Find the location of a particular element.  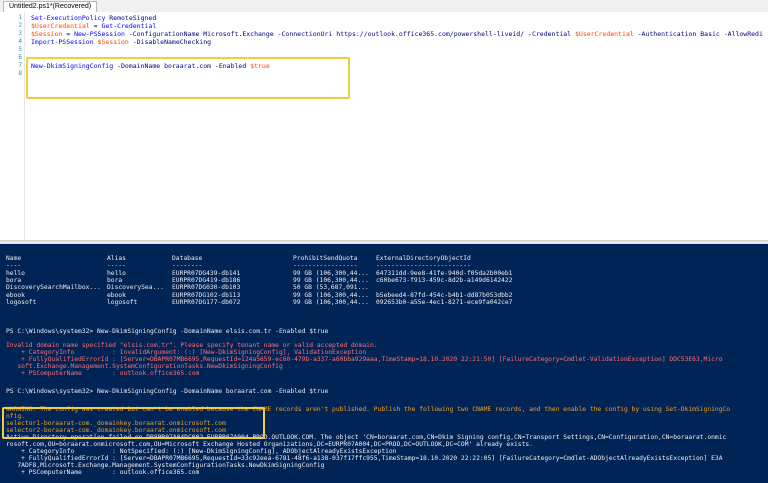

code-token: -Credential is located at coordinates (550, 34).